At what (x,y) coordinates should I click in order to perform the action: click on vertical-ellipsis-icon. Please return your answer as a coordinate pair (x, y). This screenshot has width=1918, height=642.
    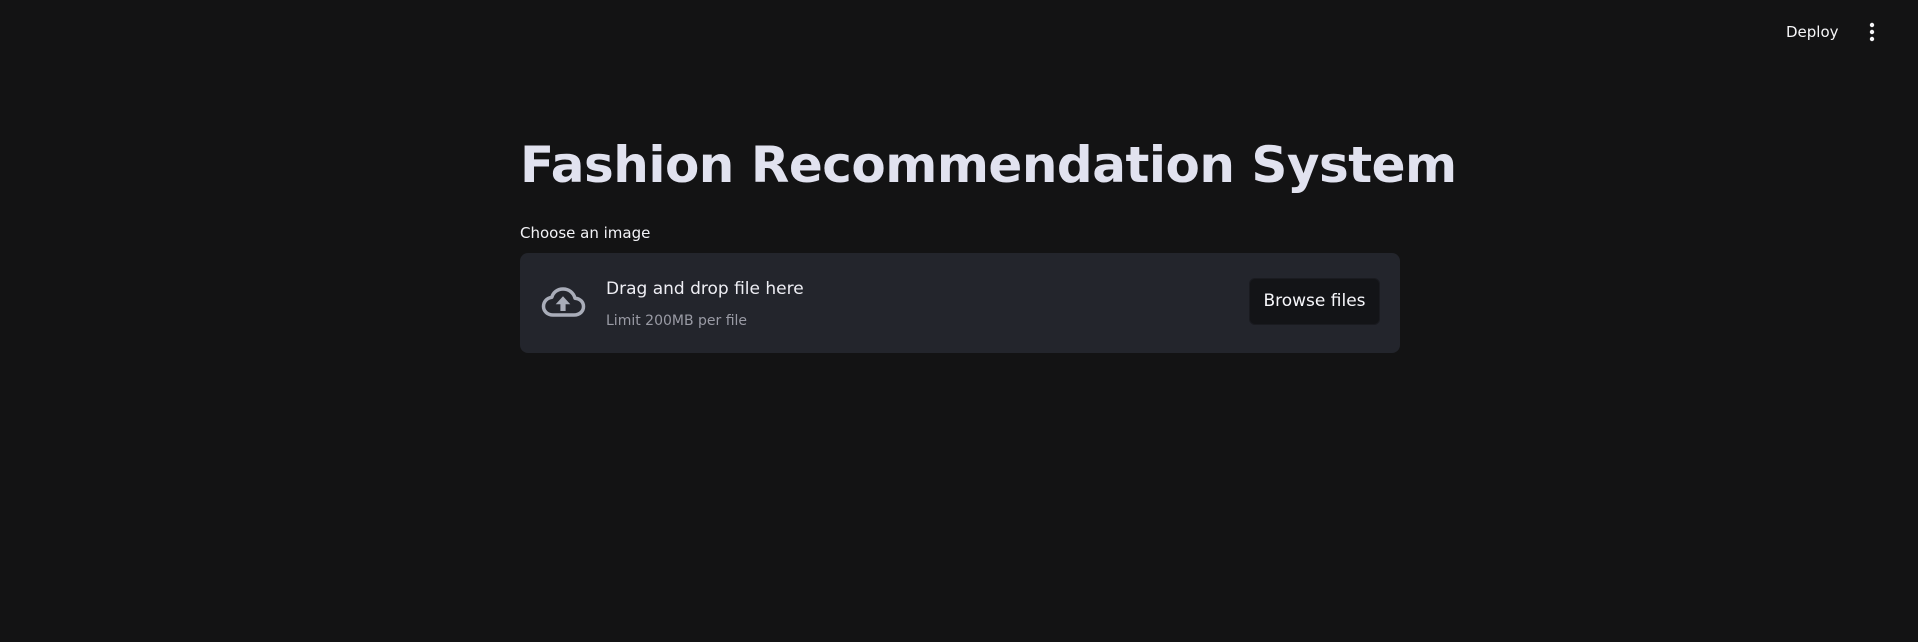
    Looking at the image, I should click on (1872, 32).